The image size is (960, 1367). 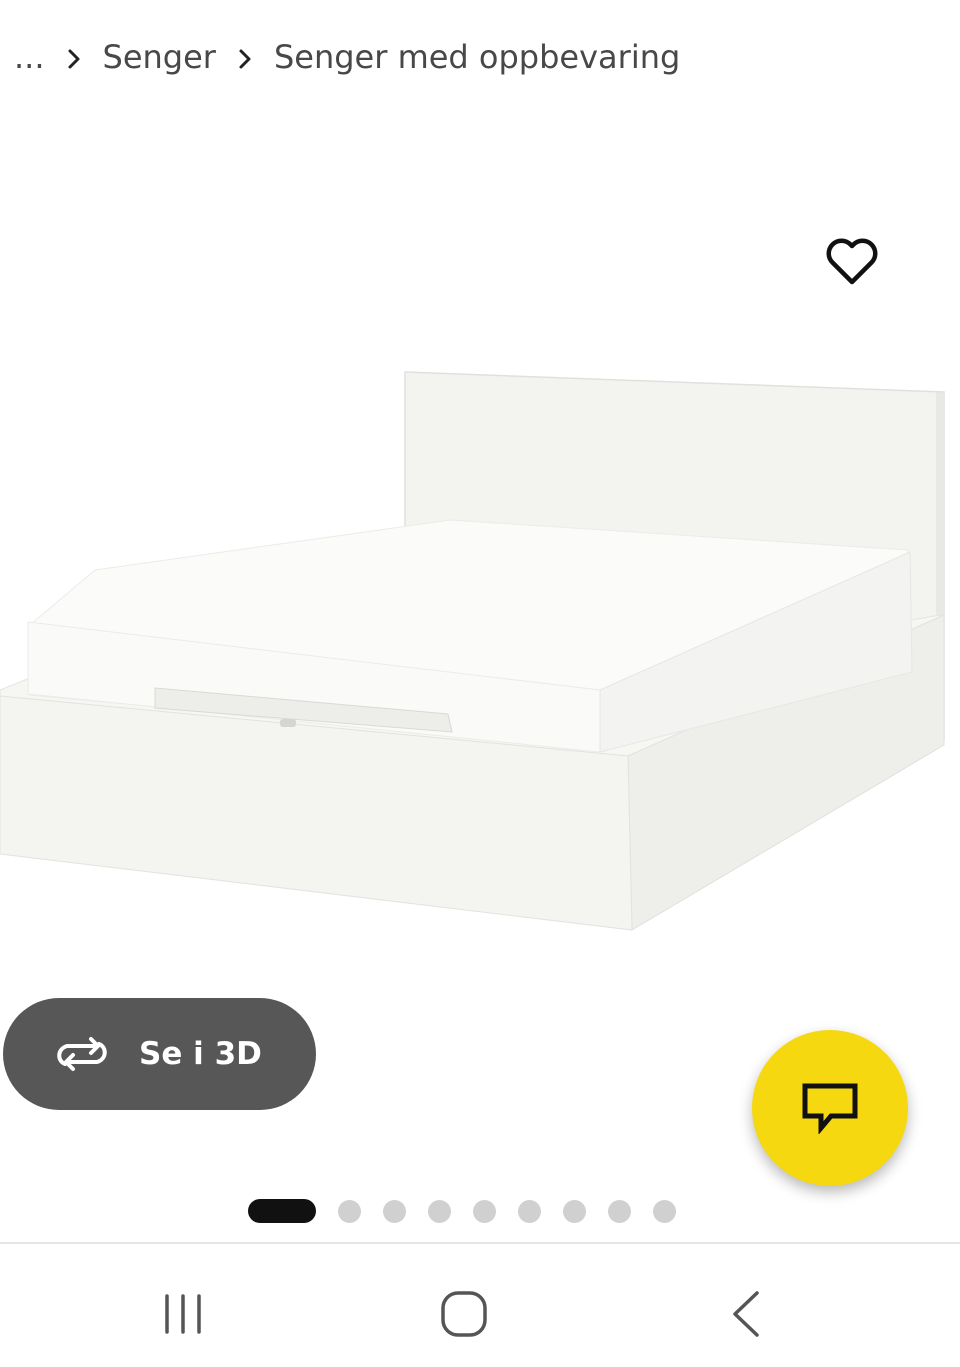 I want to click on breadcrumb-item-senger: Senger, so click(x=159, y=57).